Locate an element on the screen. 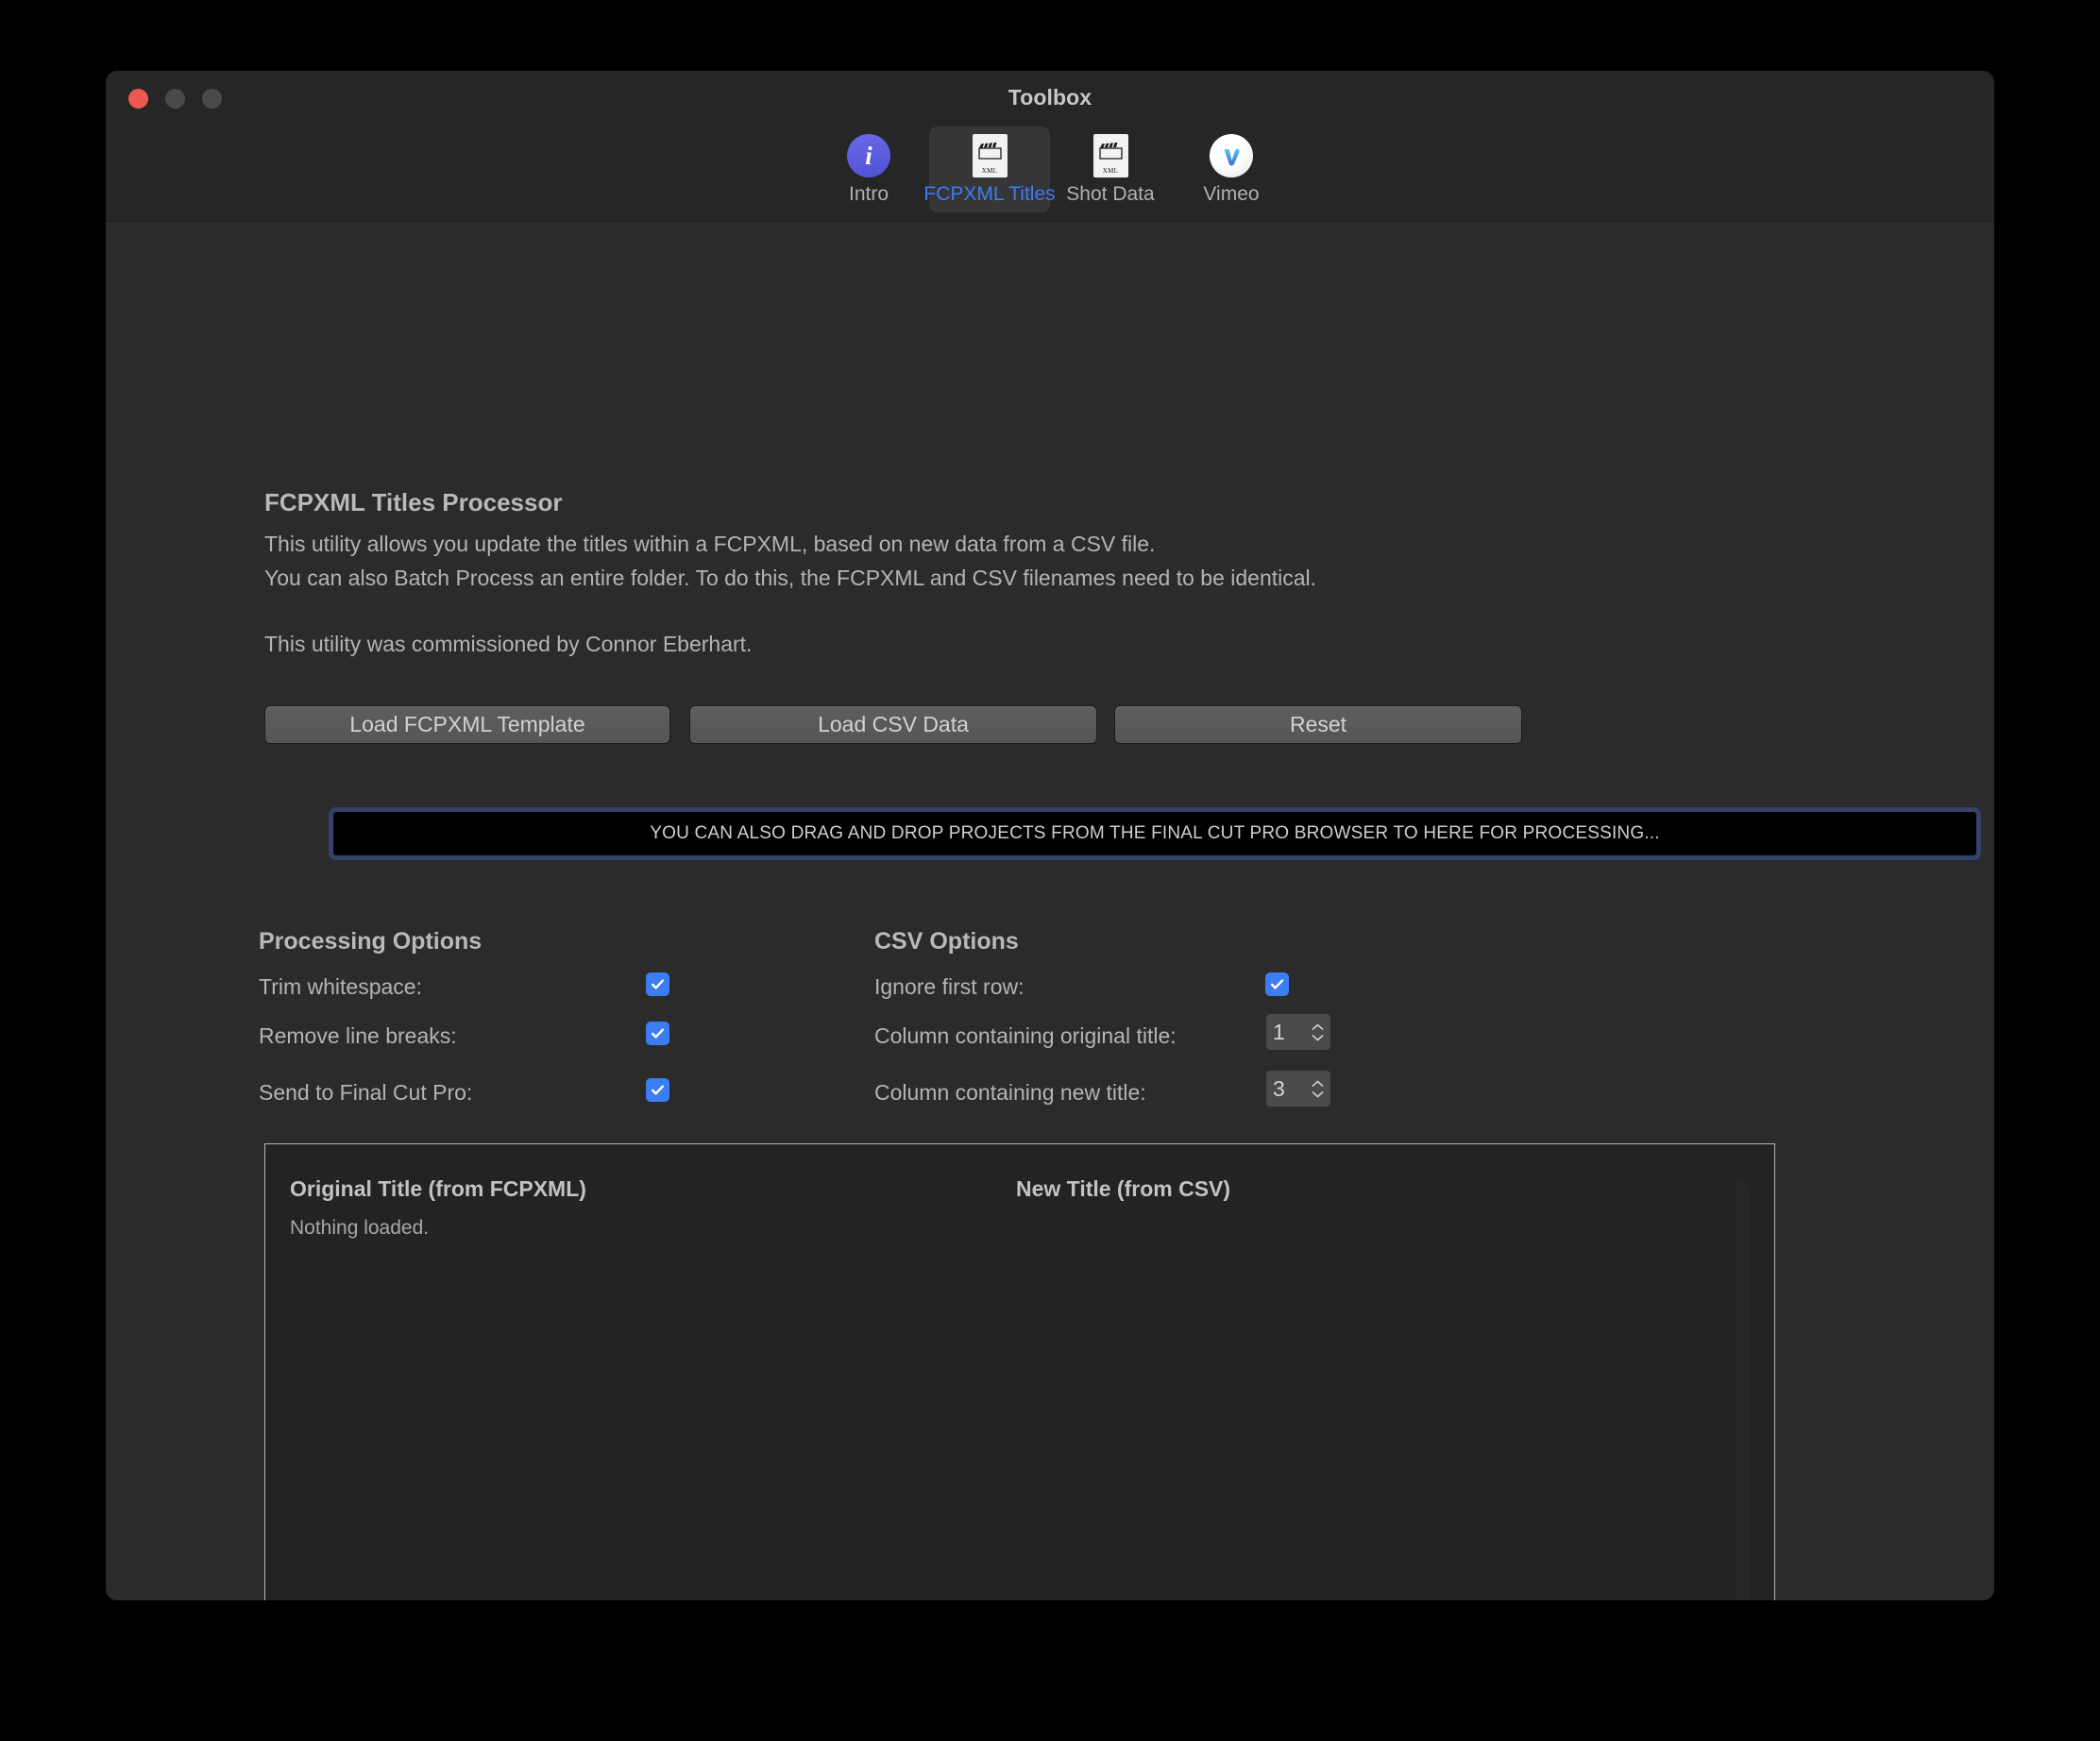 This screenshot has height=1741, width=2100. processing-options-heading: Processing Options is located at coordinates (371, 941).